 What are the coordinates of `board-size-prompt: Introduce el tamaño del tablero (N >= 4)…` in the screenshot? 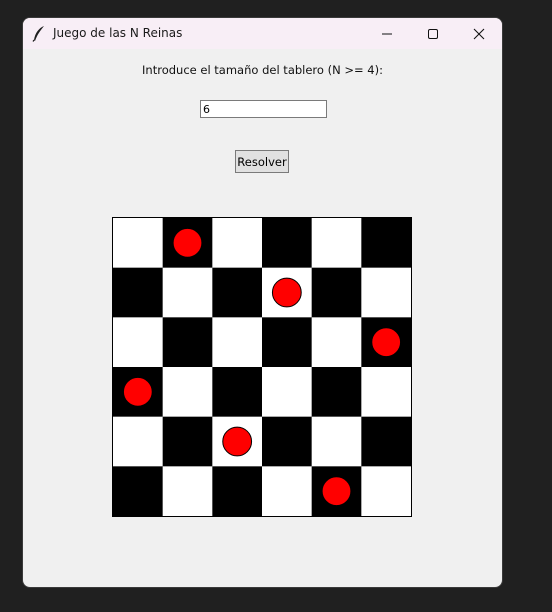 It's located at (262, 70).